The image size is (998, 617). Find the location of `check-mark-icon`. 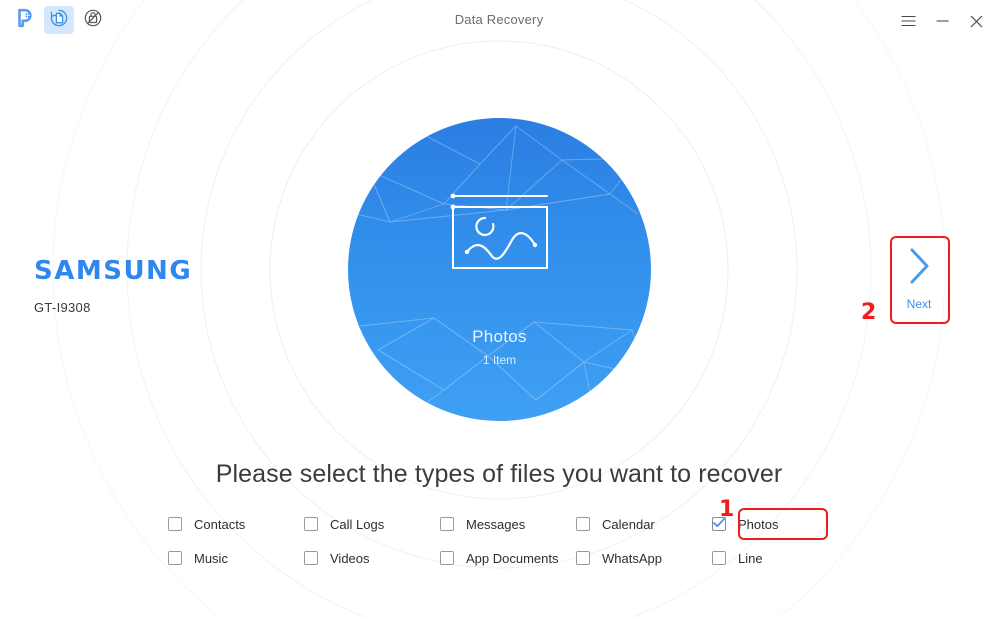

check-mark-icon is located at coordinates (719, 524).